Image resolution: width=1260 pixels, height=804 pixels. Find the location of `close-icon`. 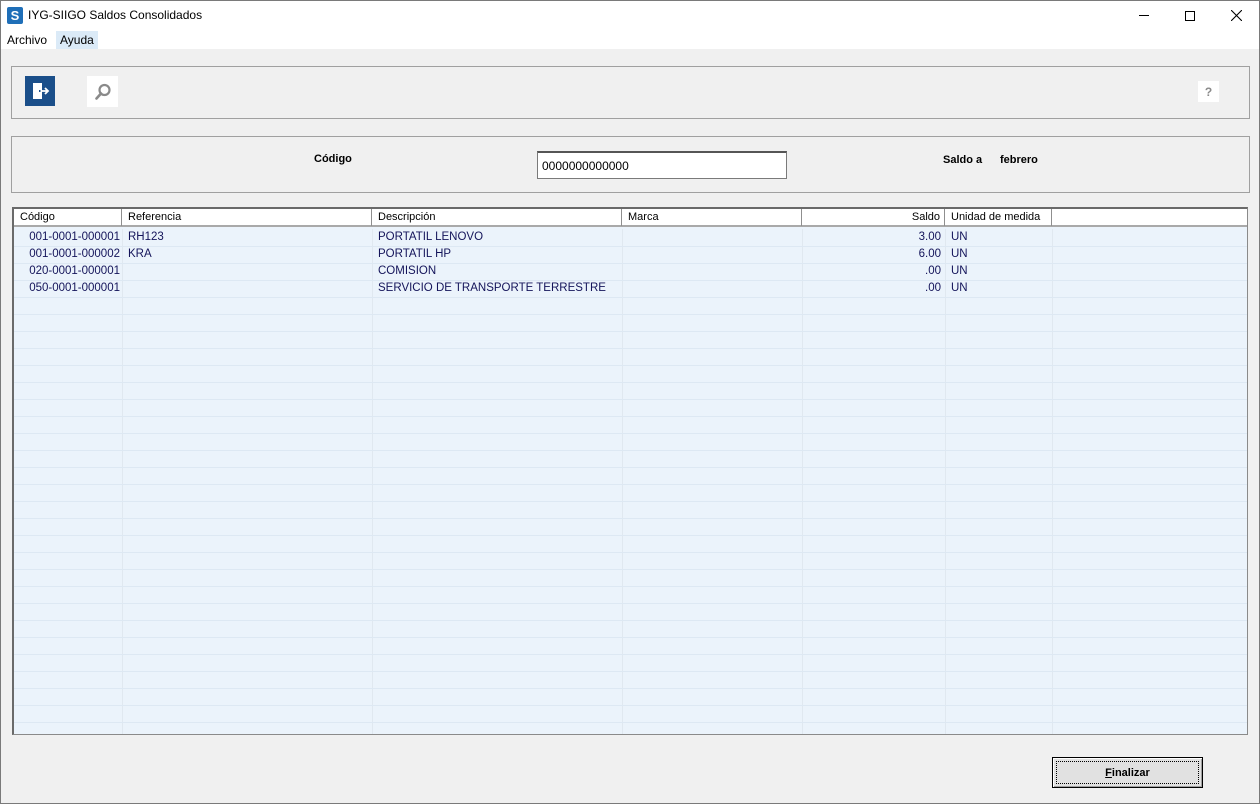

close-icon is located at coordinates (1236, 15).